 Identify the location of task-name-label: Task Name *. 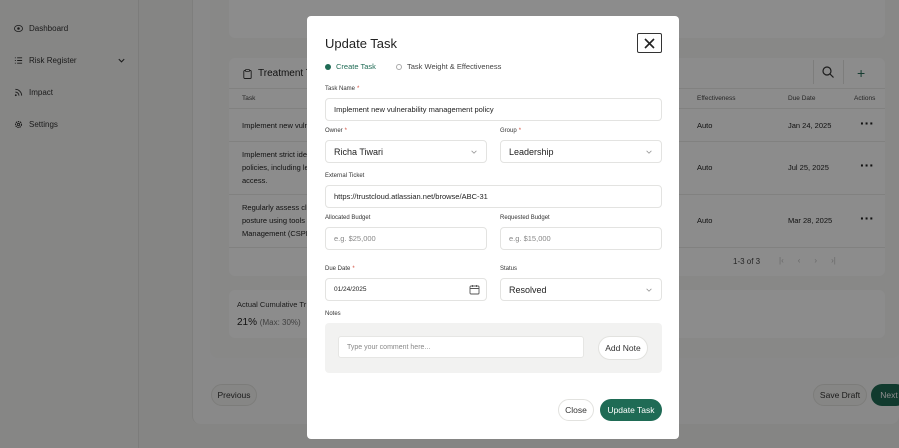
(342, 89).